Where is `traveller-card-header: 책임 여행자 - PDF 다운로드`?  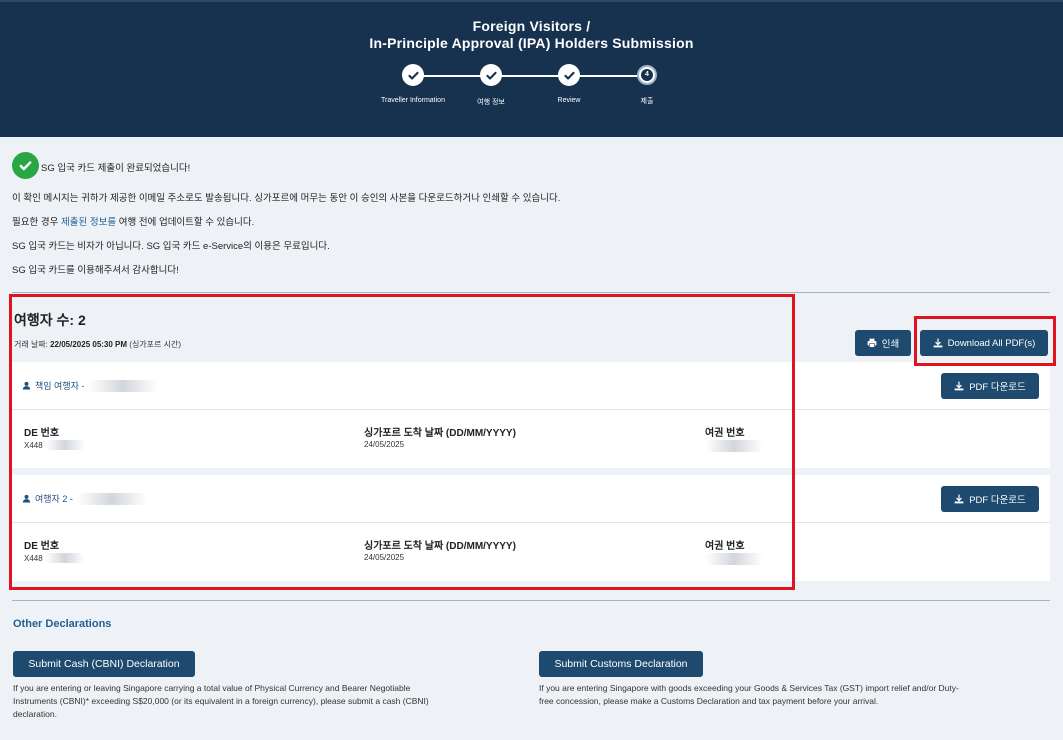 traveller-card-header: 책임 여행자 - PDF 다운로드 is located at coordinates (531, 386).